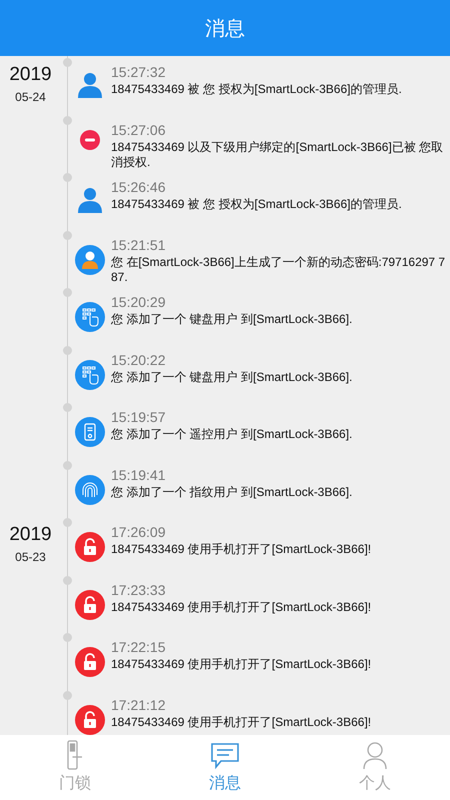  Describe the element at coordinates (90, 140) in the screenshot. I see `minus-circle-icon` at that location.